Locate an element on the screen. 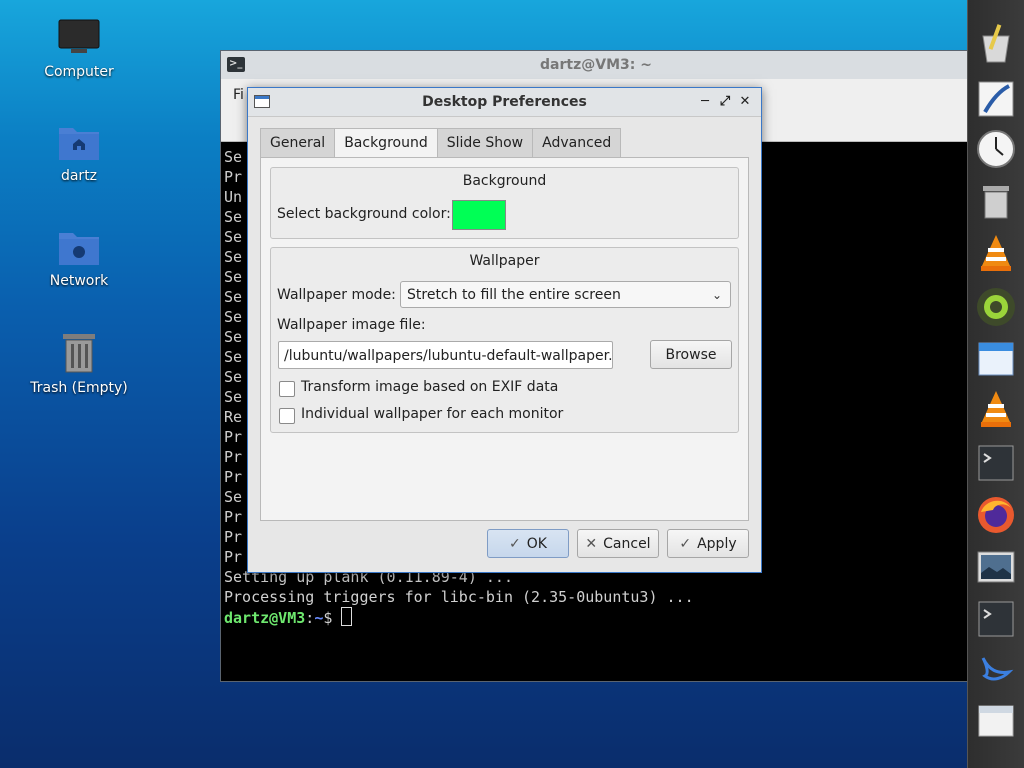 This screenshot has width=1024, height=768. desktop-icon-dartz: dartz is located at coordinates (79, 153).